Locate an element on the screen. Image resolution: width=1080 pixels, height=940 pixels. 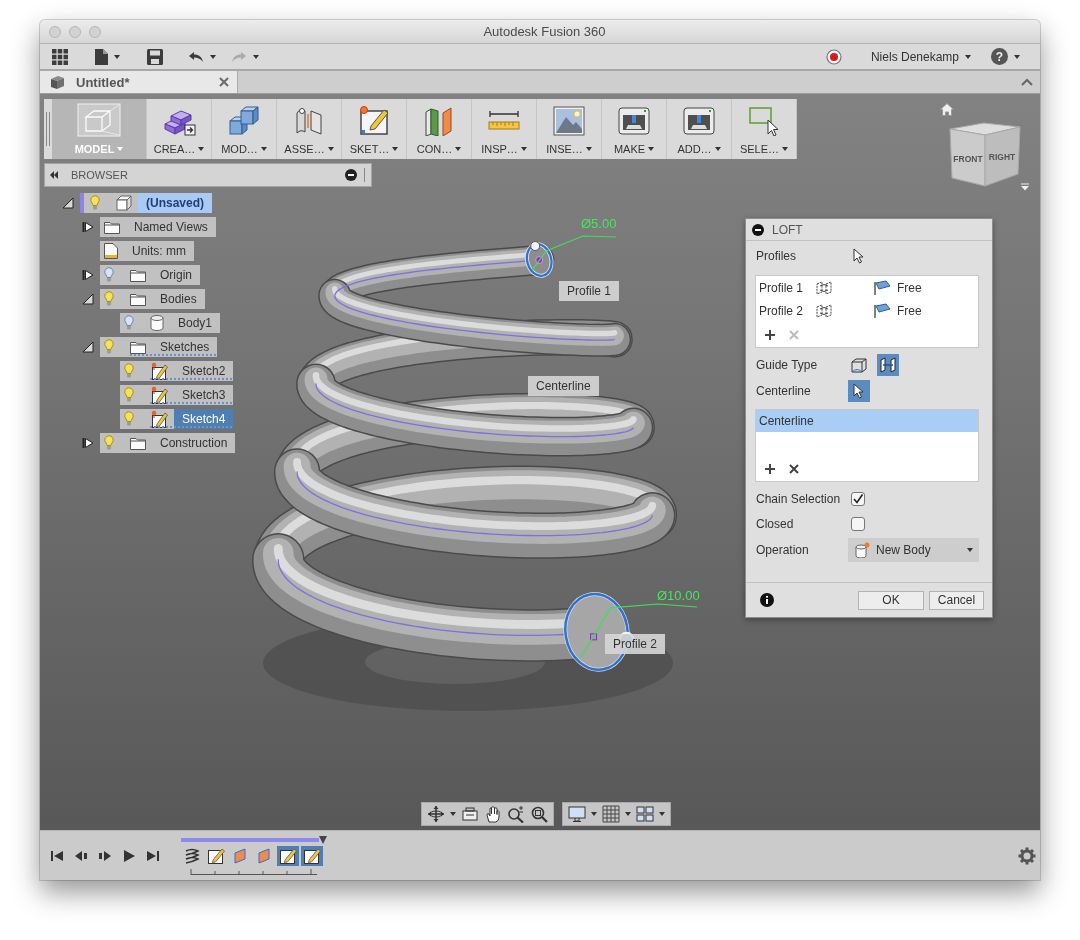
skip-start-icon is located at coordinates (57, 855).